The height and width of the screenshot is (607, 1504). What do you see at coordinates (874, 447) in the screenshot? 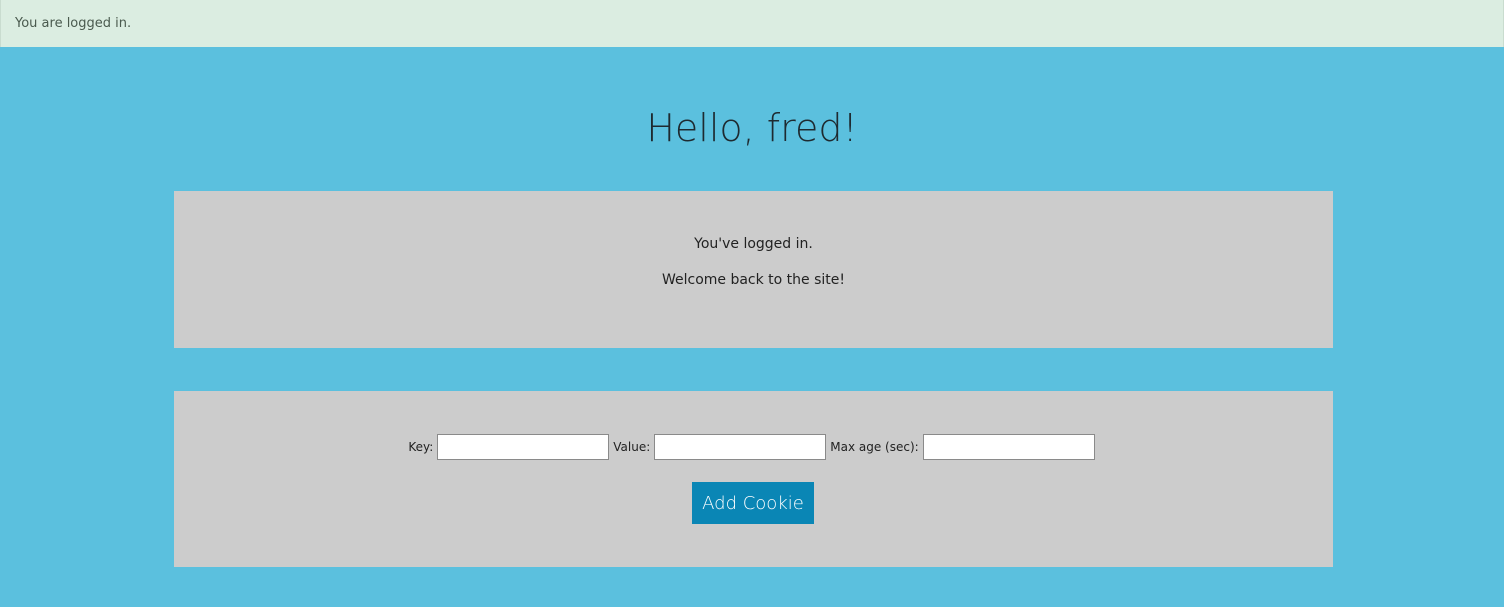
I see `max-age-label: Max age (sec):` at bounding box center [874, 447].